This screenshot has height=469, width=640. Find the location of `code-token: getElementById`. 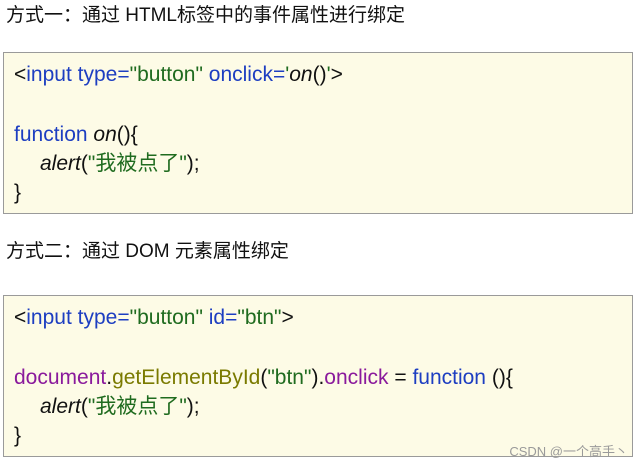

code-token: getElementById is located at coordinates (186, 377).